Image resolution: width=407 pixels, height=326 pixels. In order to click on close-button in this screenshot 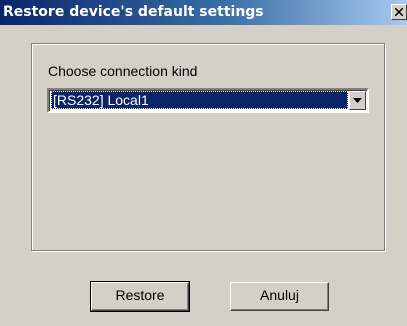, I will do `click(399, 12)`.